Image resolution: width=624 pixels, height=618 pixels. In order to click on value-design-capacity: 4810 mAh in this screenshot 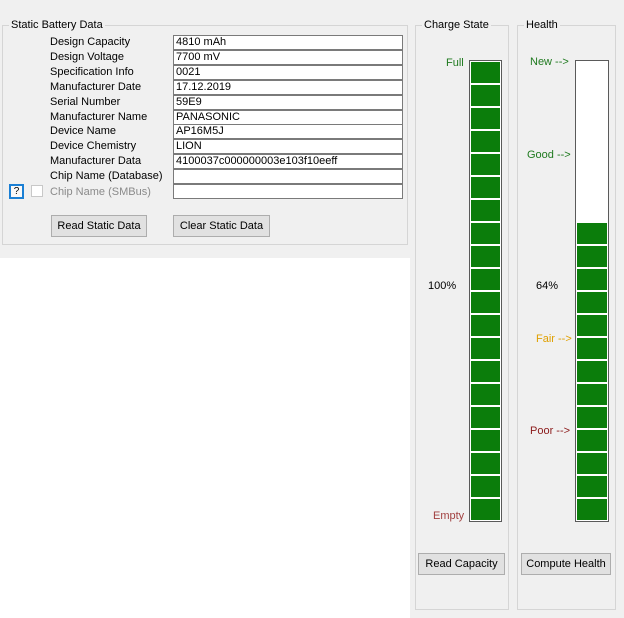, I will do `click(288, 42)`.